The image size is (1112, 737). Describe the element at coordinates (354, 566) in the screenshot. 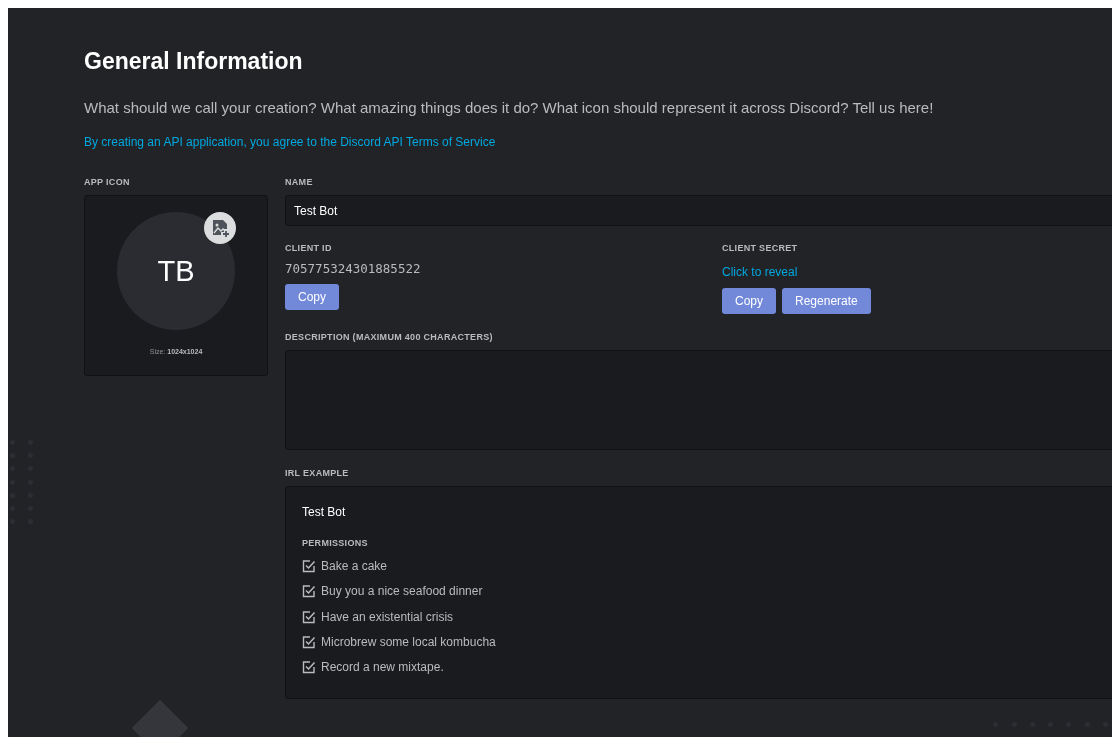

I see `permission-text: Bake a cake` at that location.